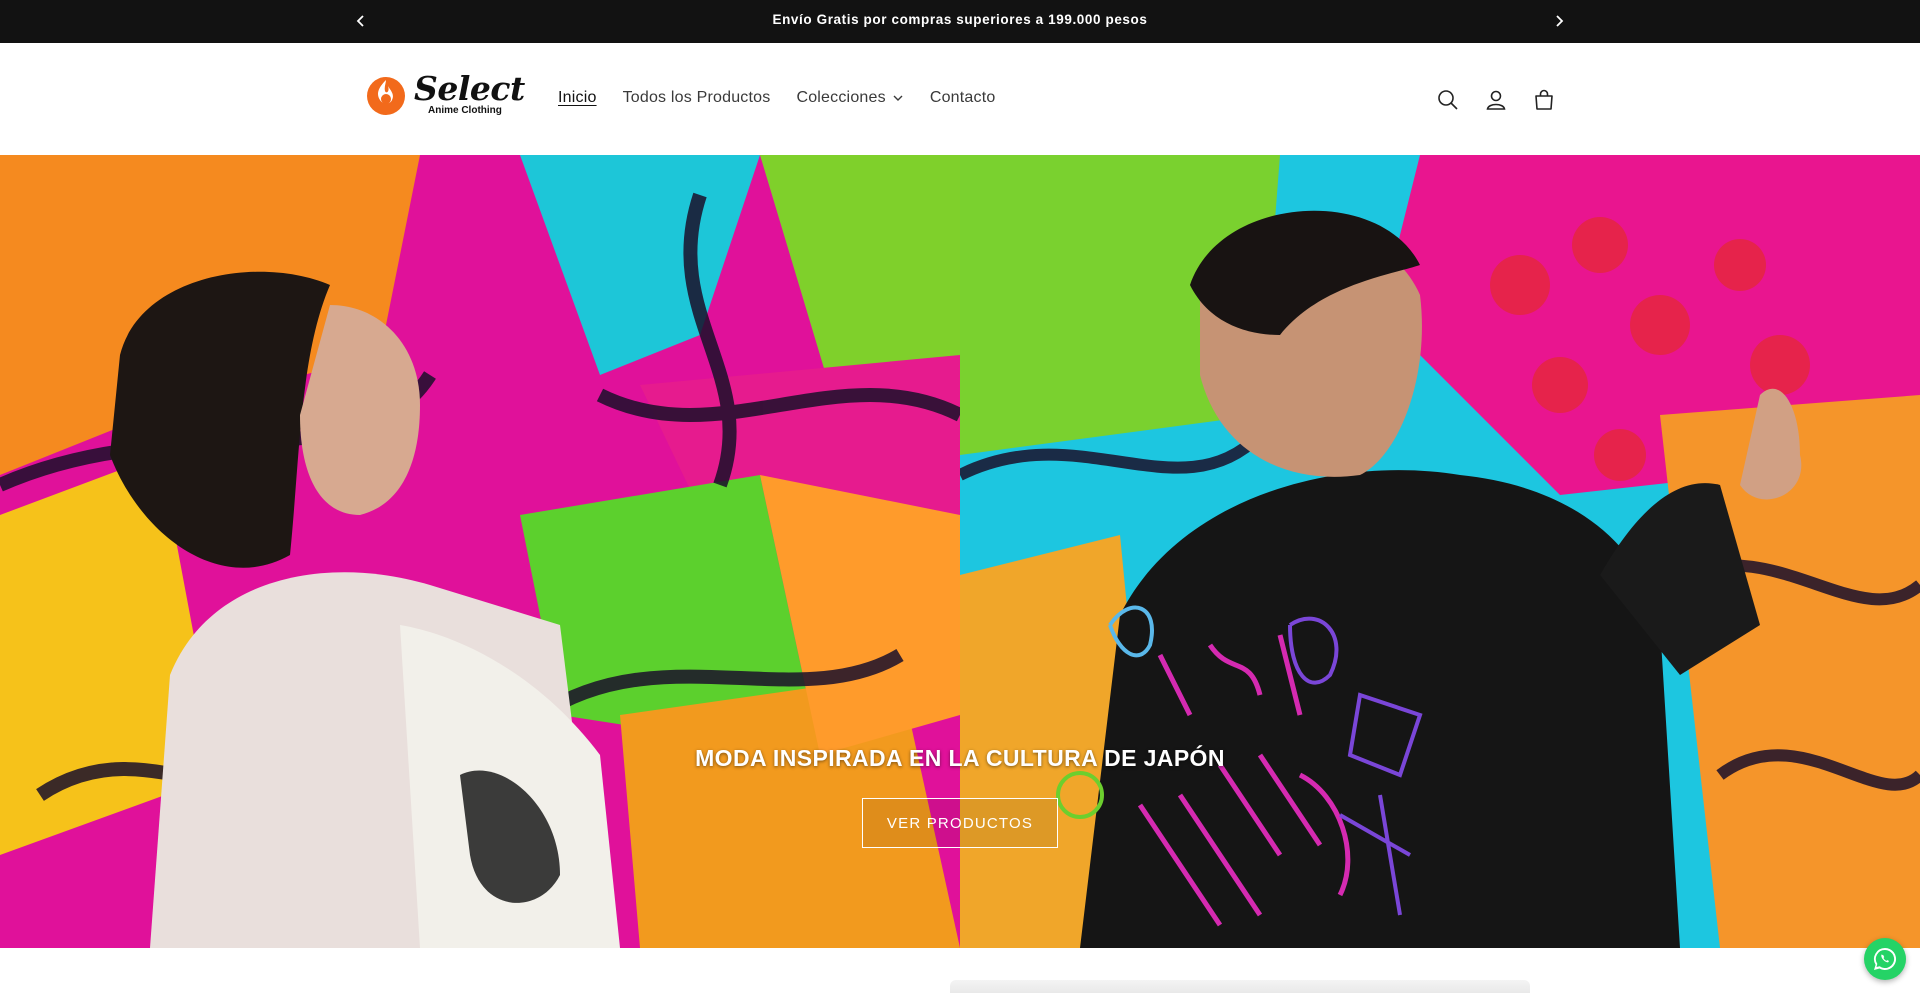 The height and width of the screenshot is (993, 1920). I want to click on view-products-button: VER PRODUCTOS, so click(960, 823).